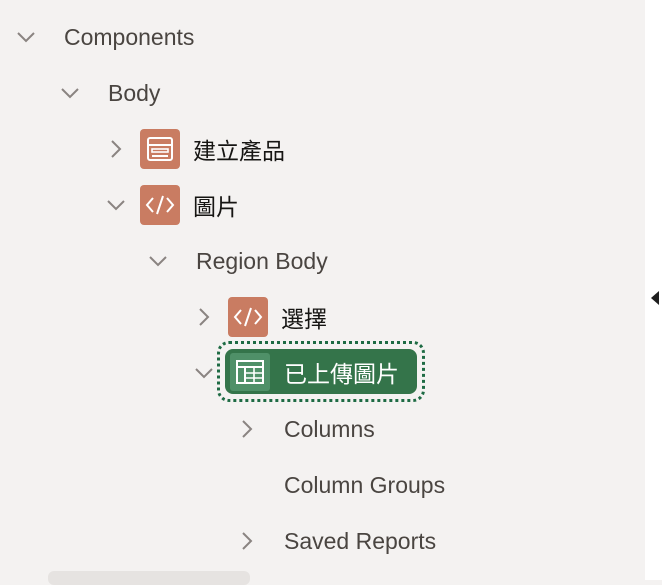  Describe the element at coordinates (365, 484) in the screenshot. I see `tree-node-label: Column Groups` at that location.